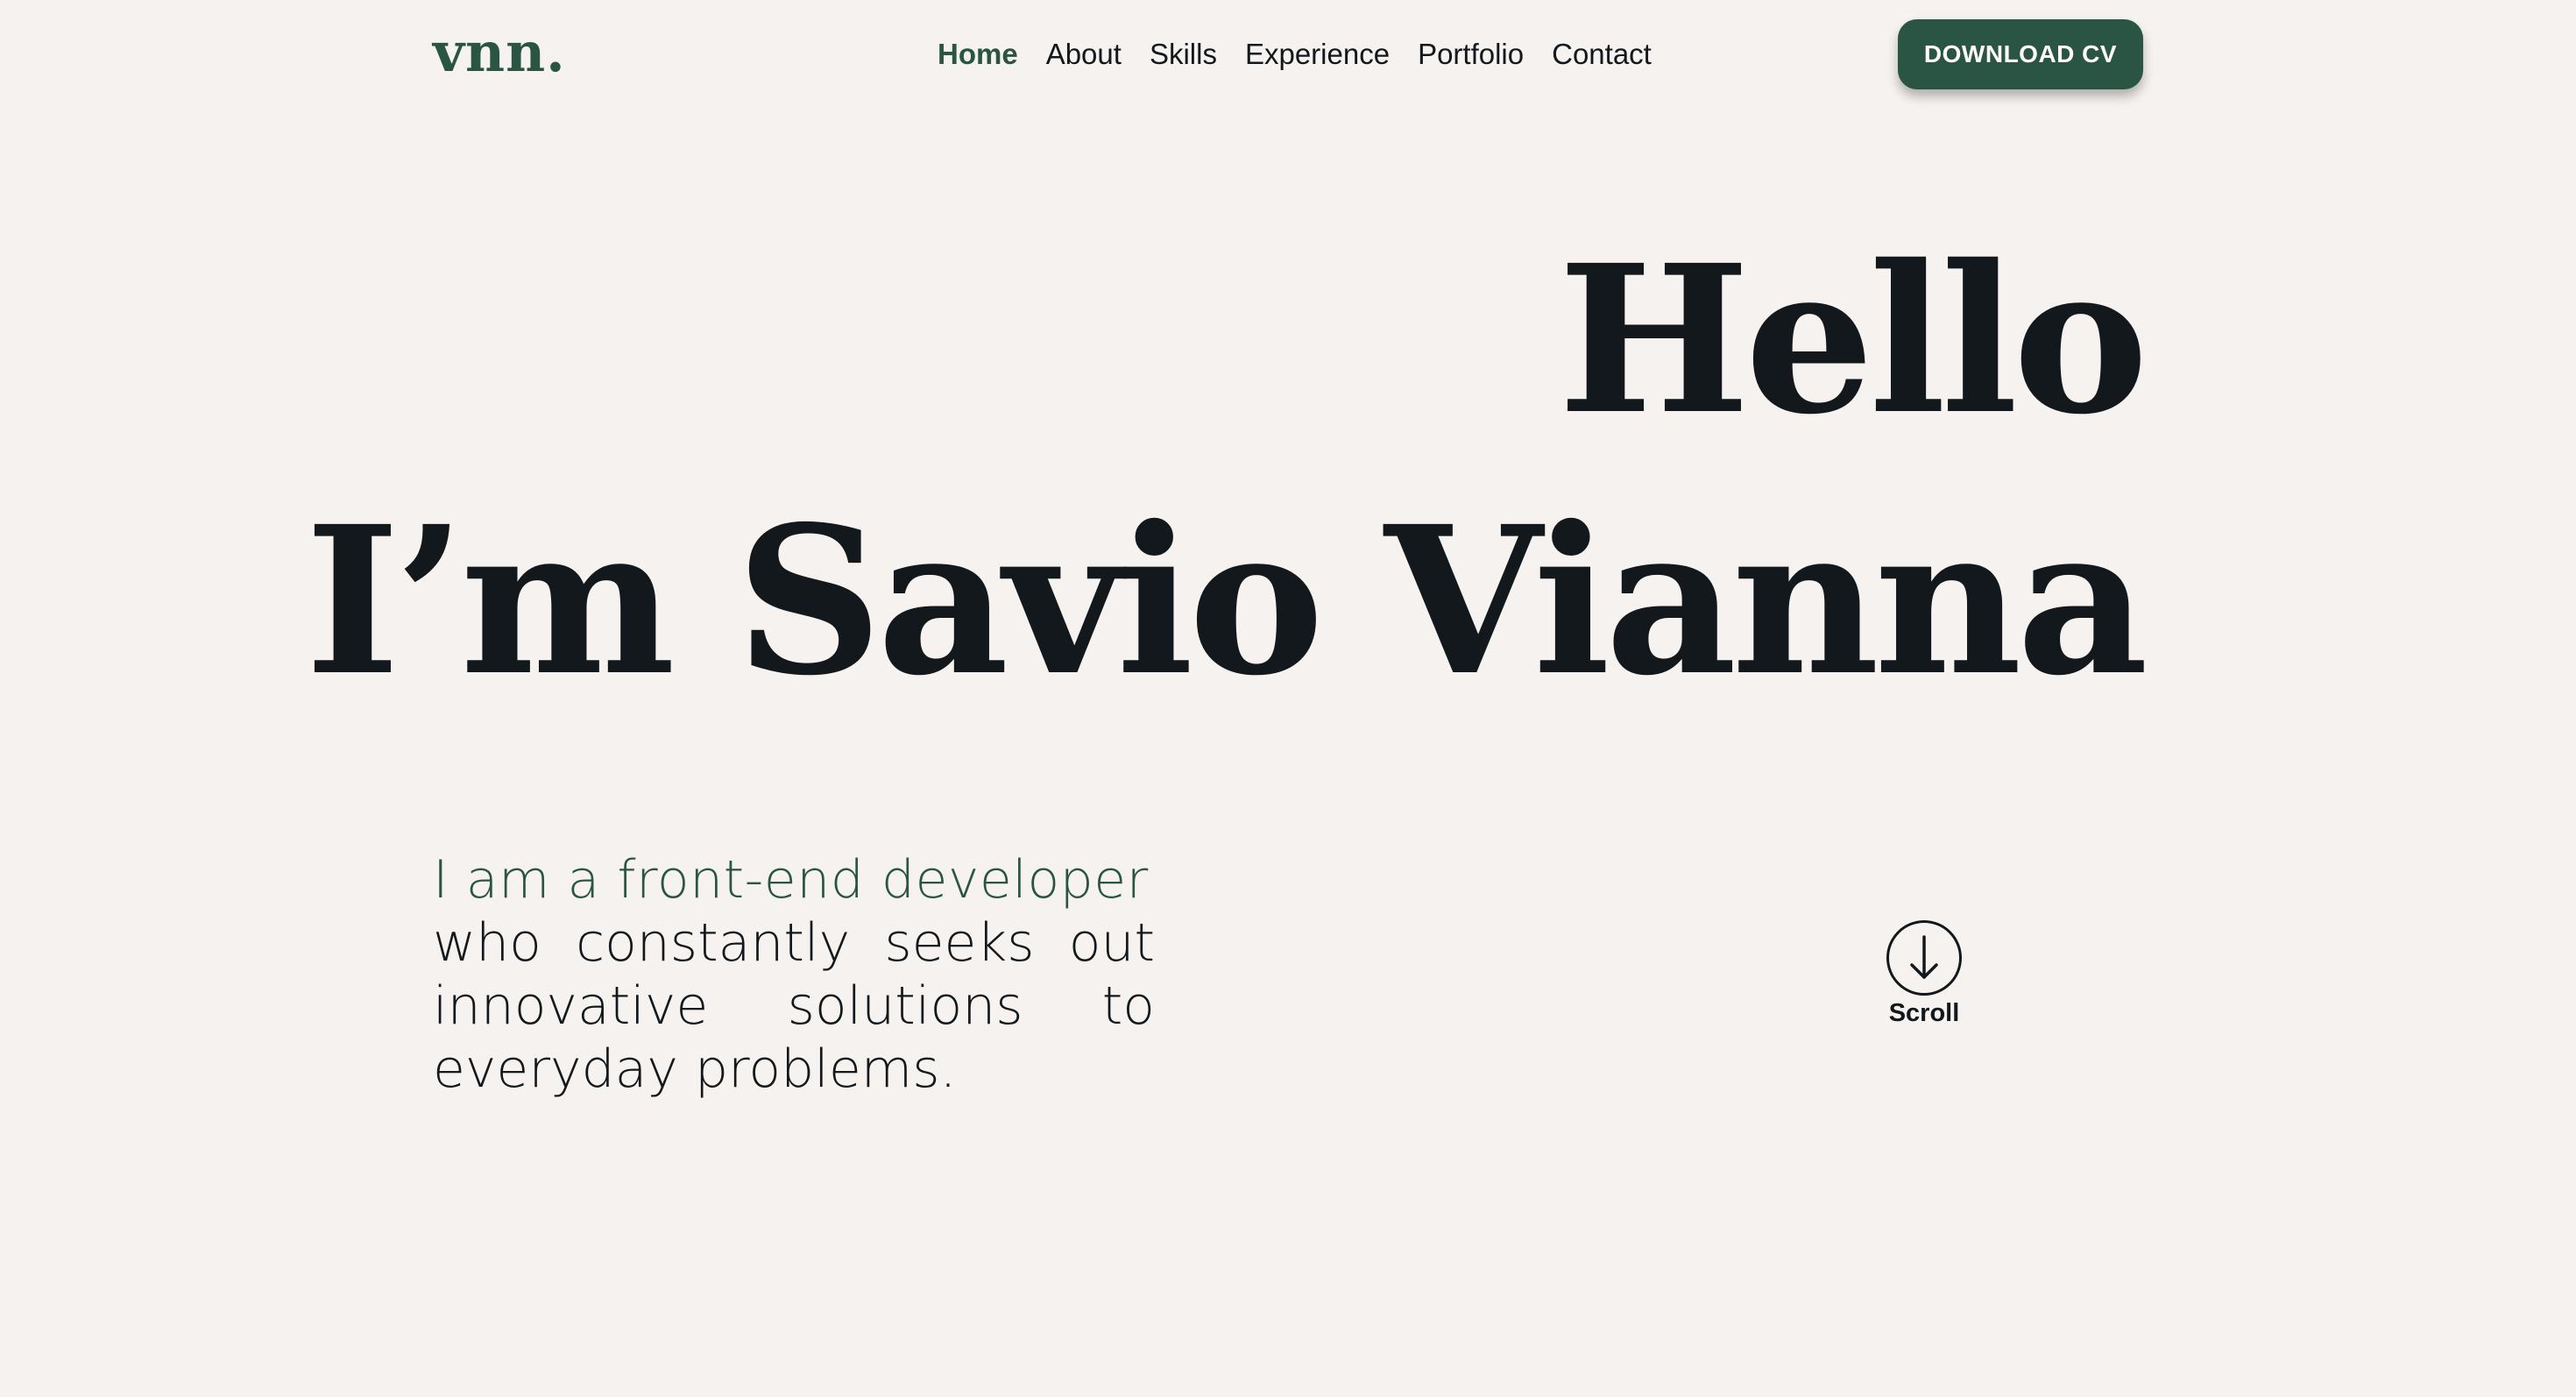 Image resolution: width=2576 pixels, height=1397 pixels. What do you see at coordinates (791, 880) in the screenshot?
I see `intro-accent: I am a front-end developer` at bounding box center [791, 880].